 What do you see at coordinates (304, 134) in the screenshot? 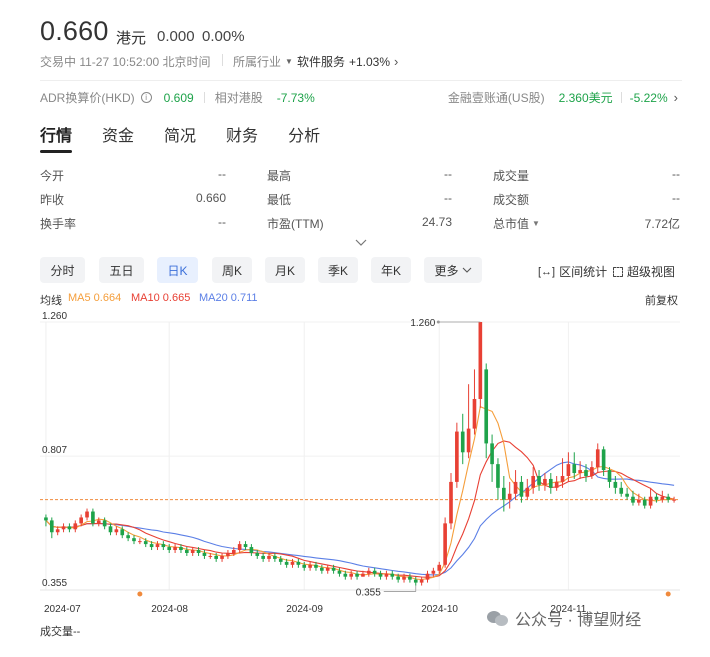
I see `tab-analysis: 分析` at bounding box center [304, 134].